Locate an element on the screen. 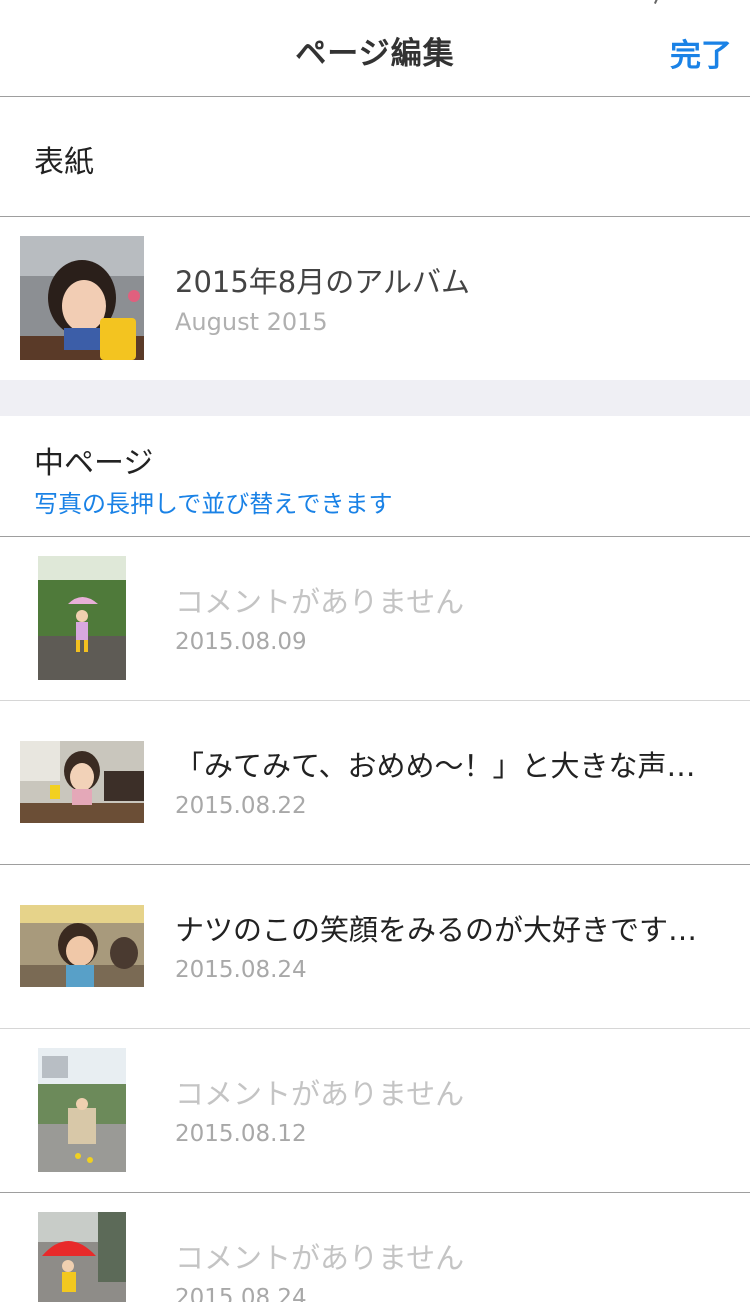 The height and width of the screenshot is (1302, 750). navigation-bar: ページ編集 完了 is located at coordinates (375, 48).